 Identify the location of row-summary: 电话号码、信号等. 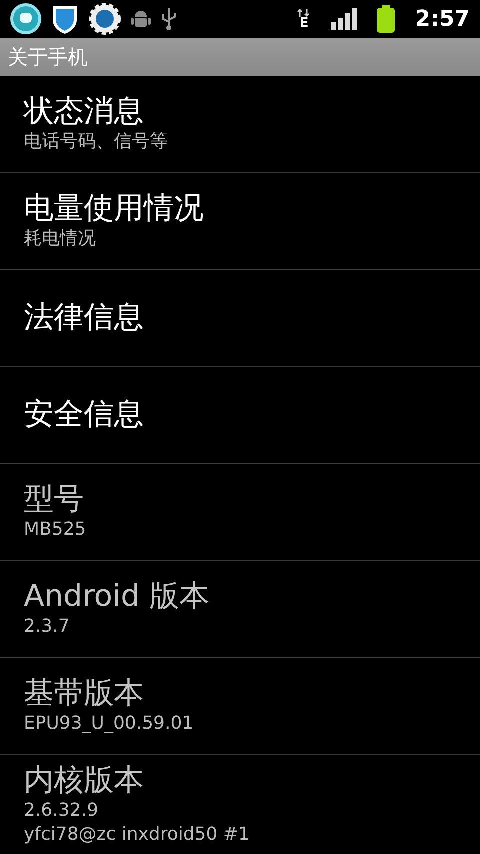
(96, 142).